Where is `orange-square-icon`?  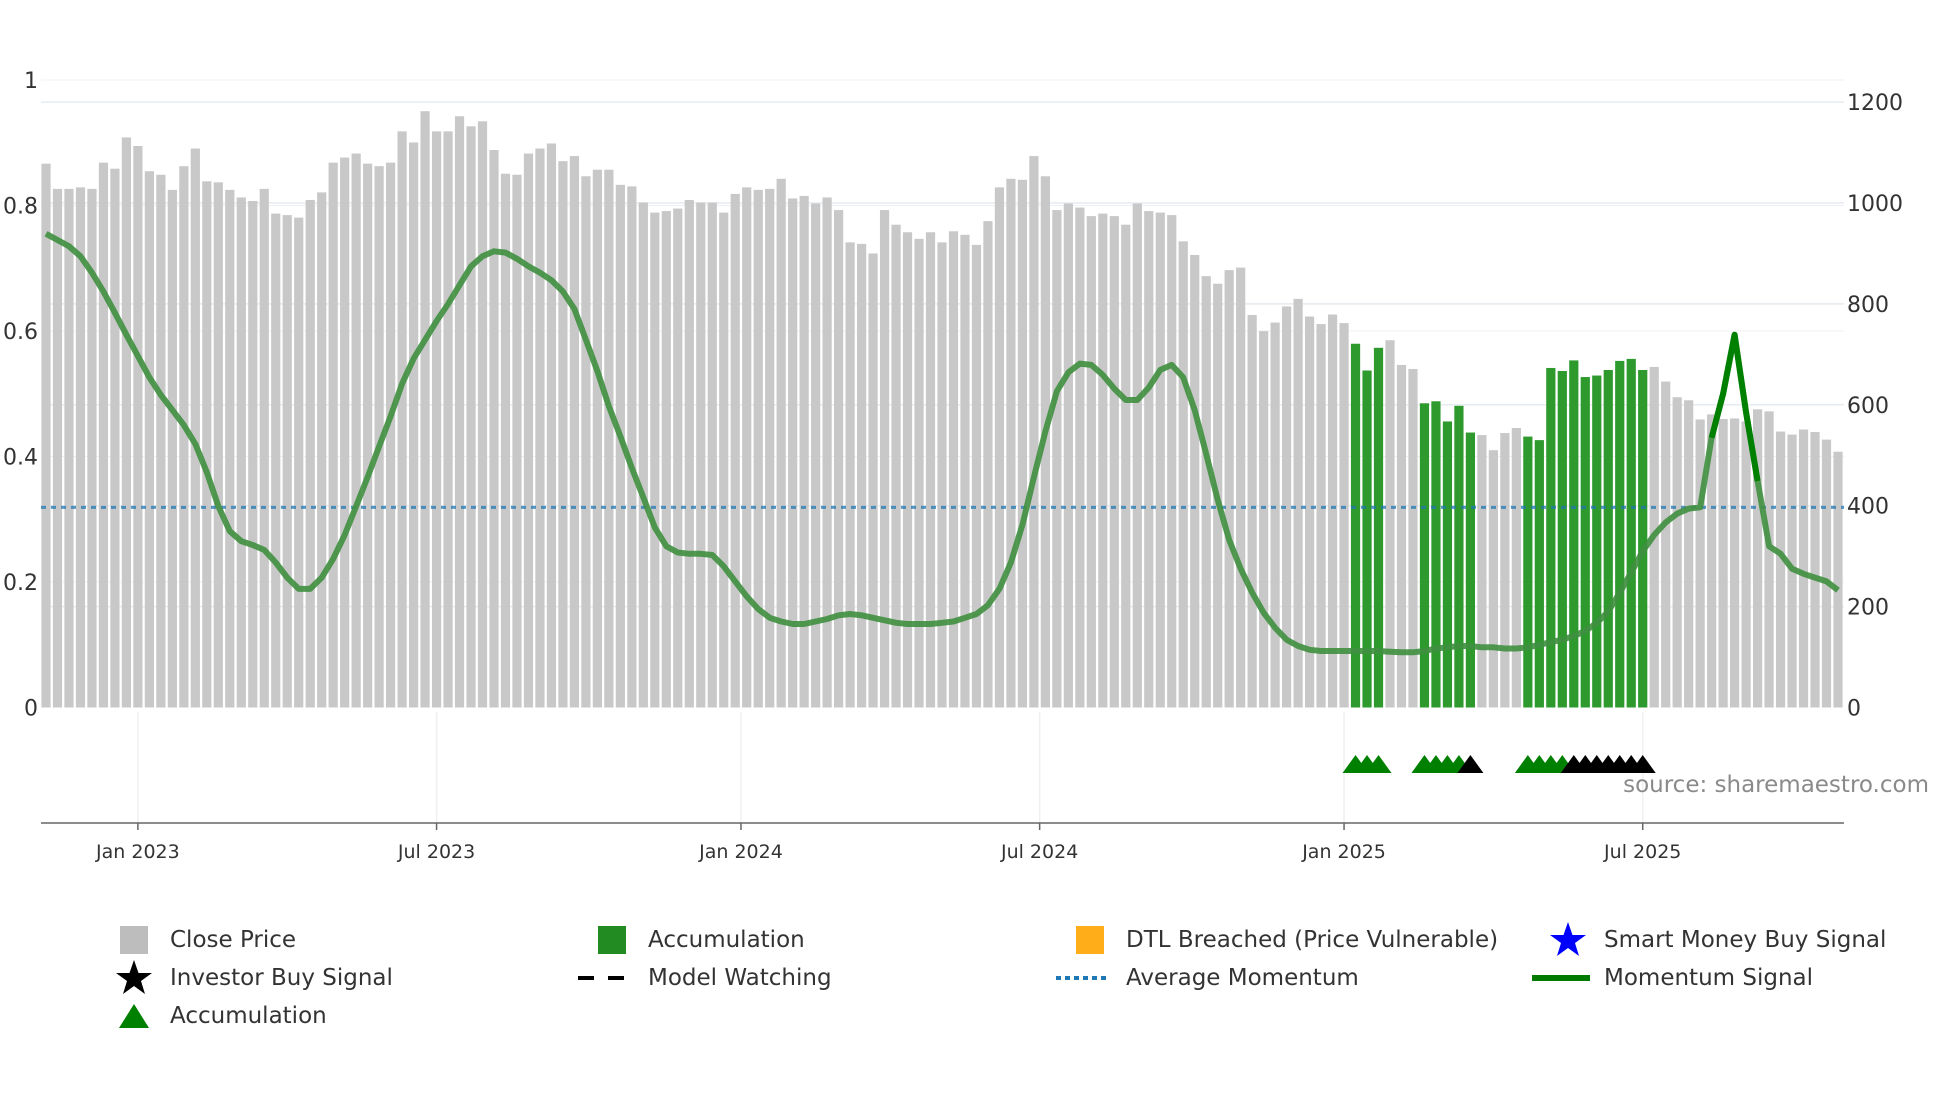 orange-square-icon is located at coordinates (1090, 940).